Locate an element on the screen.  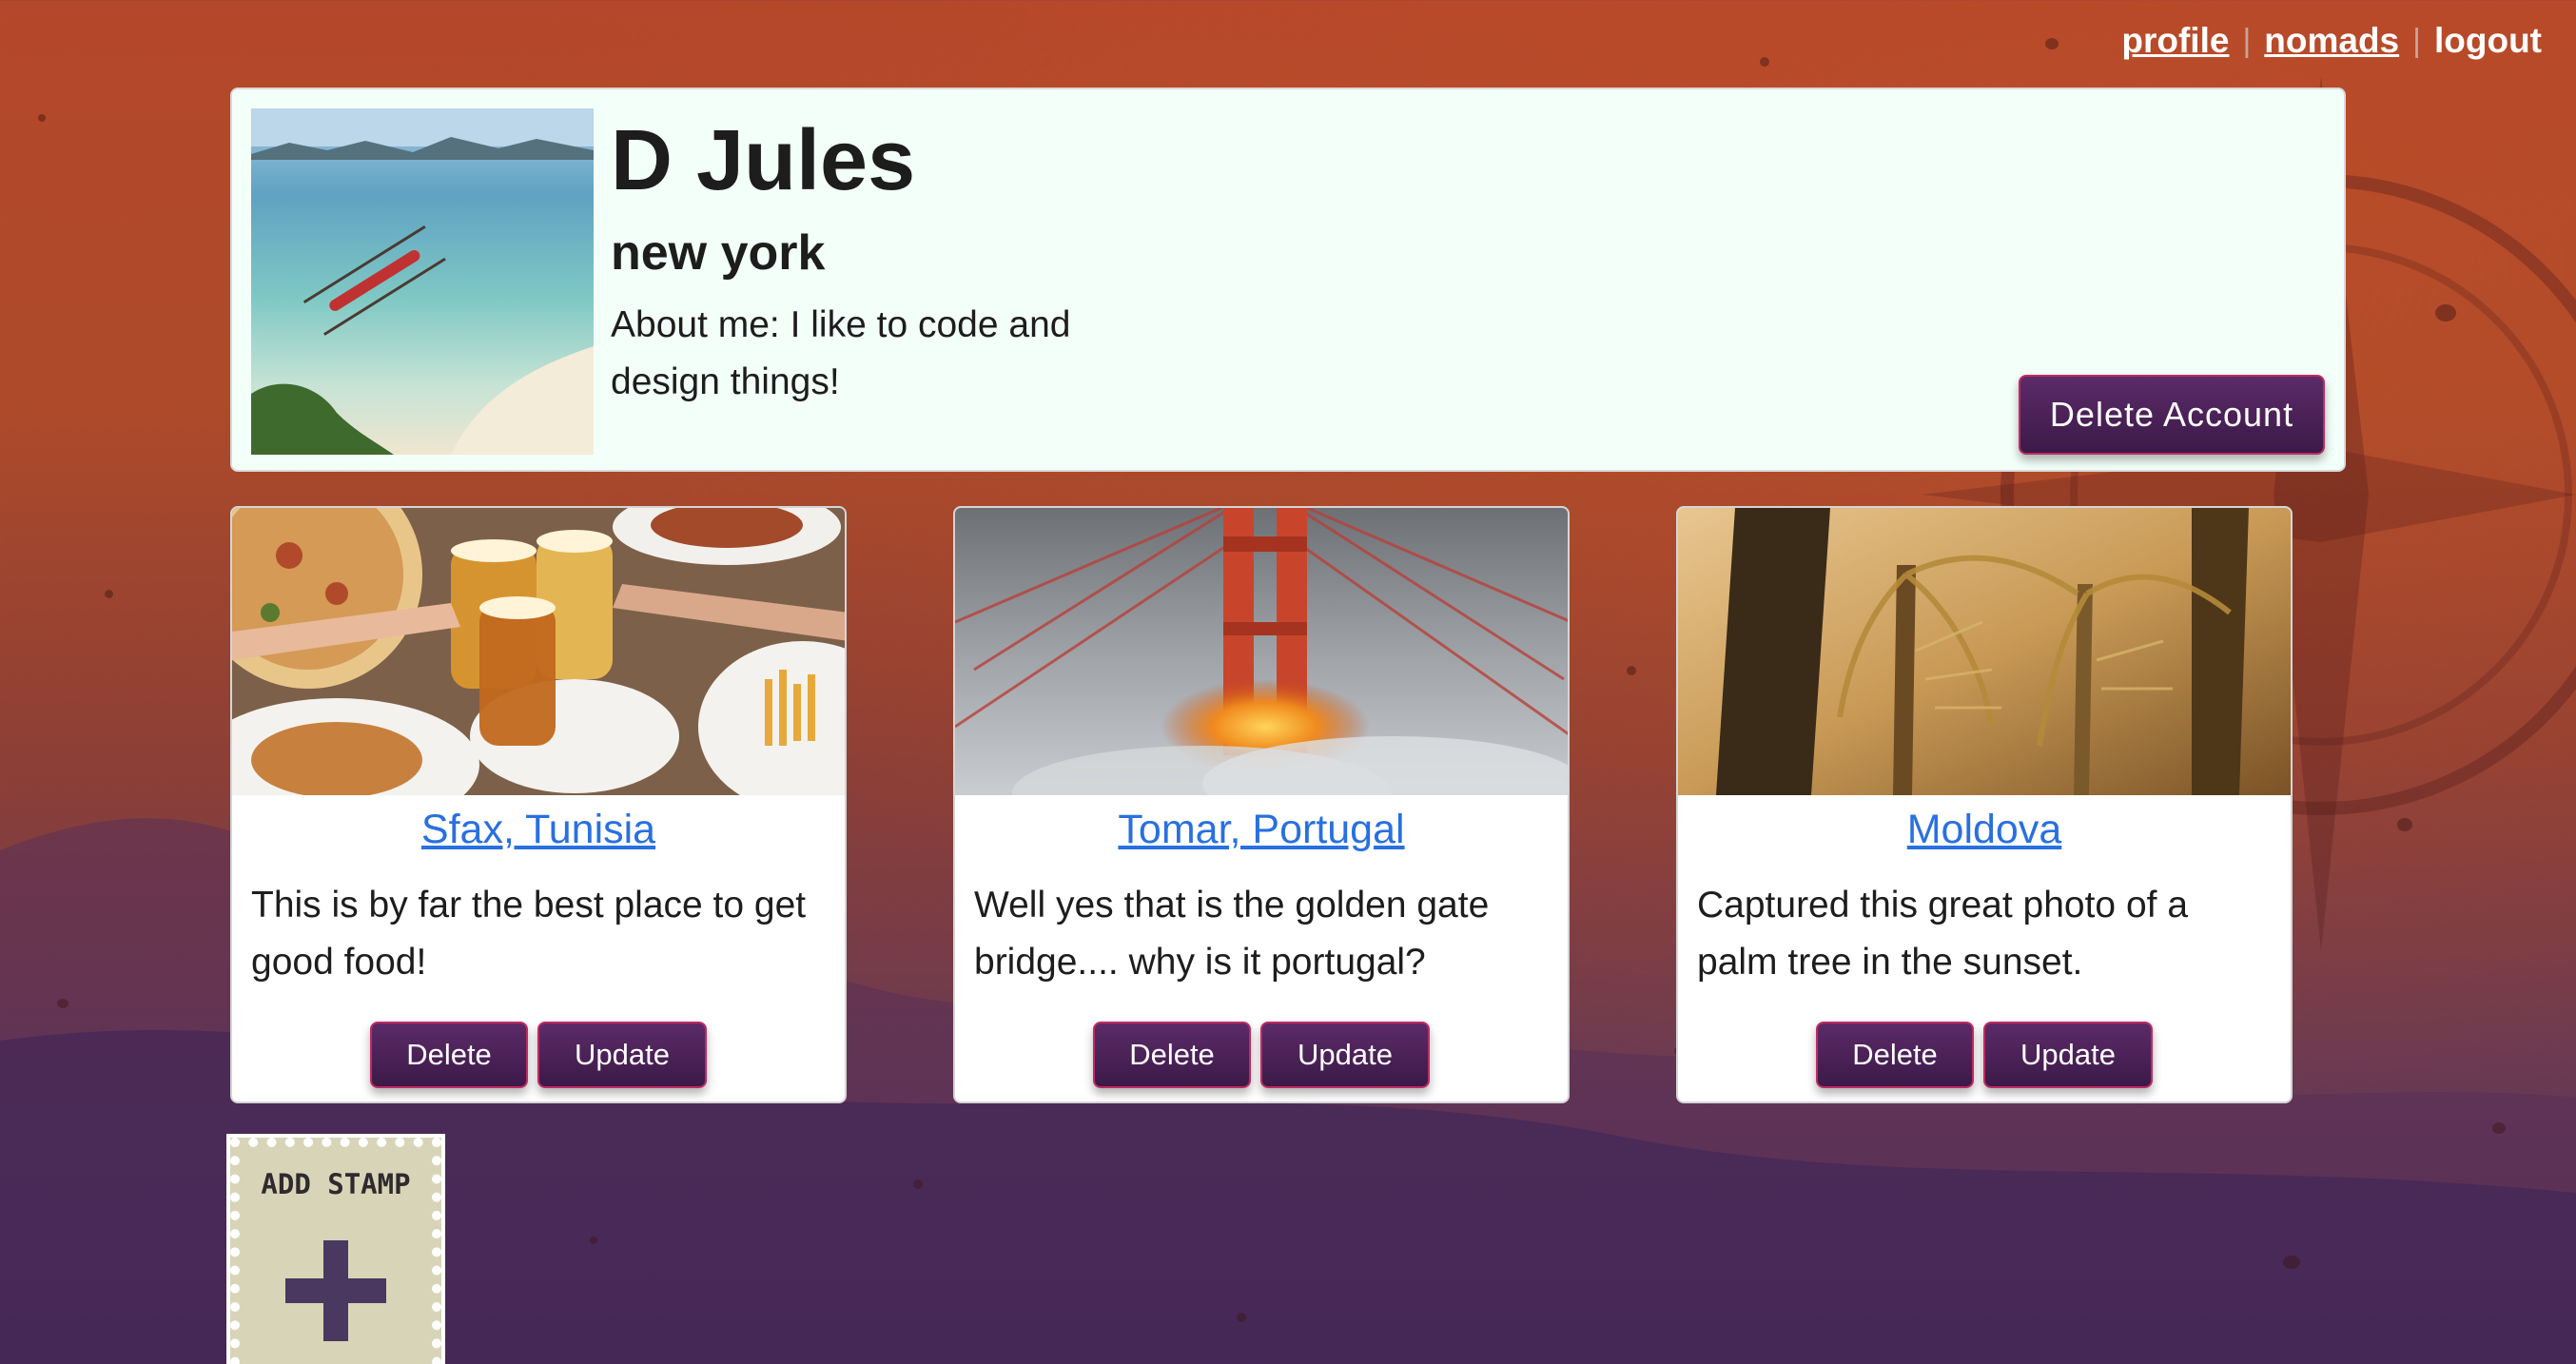
profile-photo is located at coordinates (422, 281).